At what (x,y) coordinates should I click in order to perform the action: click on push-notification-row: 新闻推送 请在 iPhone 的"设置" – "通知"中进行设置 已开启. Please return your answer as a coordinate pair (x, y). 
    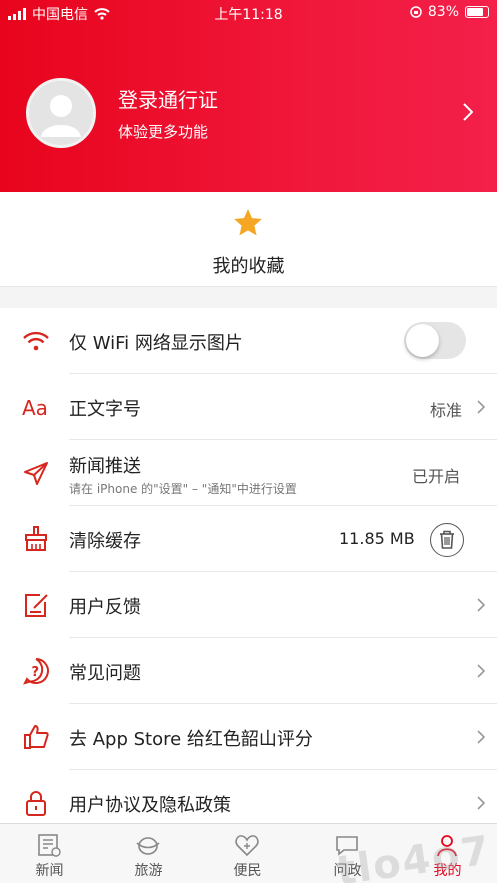
    Looking at the image, I should click on (248, 473).